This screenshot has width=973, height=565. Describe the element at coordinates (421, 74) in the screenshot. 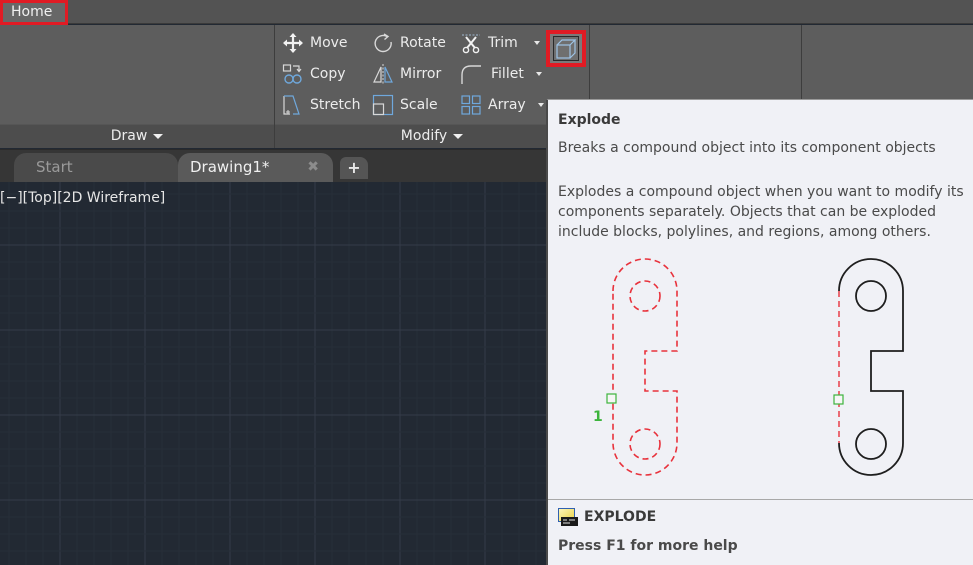

I see `mirror-label: Mirror` at that location.